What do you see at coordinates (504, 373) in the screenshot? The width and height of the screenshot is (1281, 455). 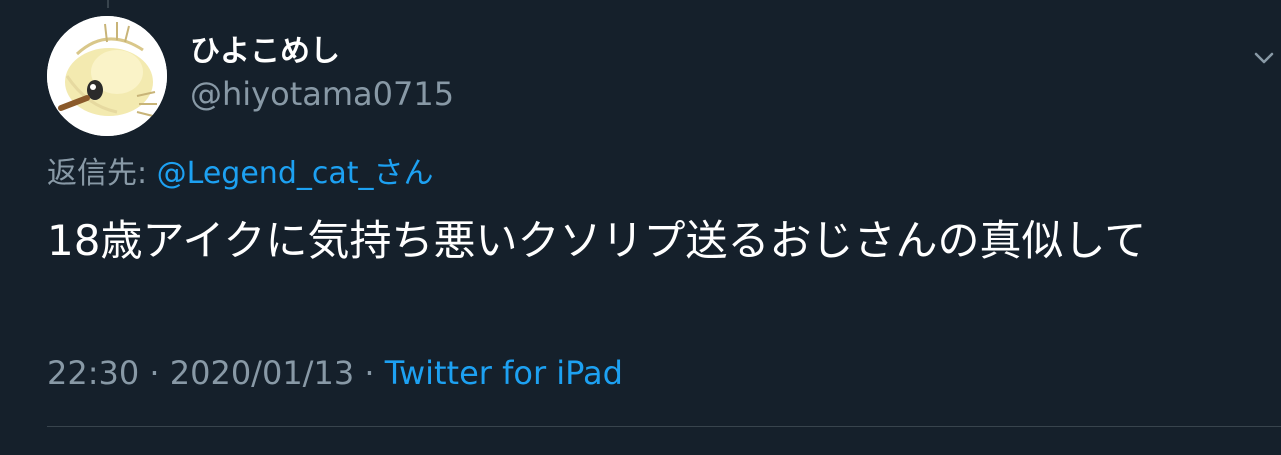 I see `tweet-source-link: Twitter for iPad` at bounding box center [504, 373].